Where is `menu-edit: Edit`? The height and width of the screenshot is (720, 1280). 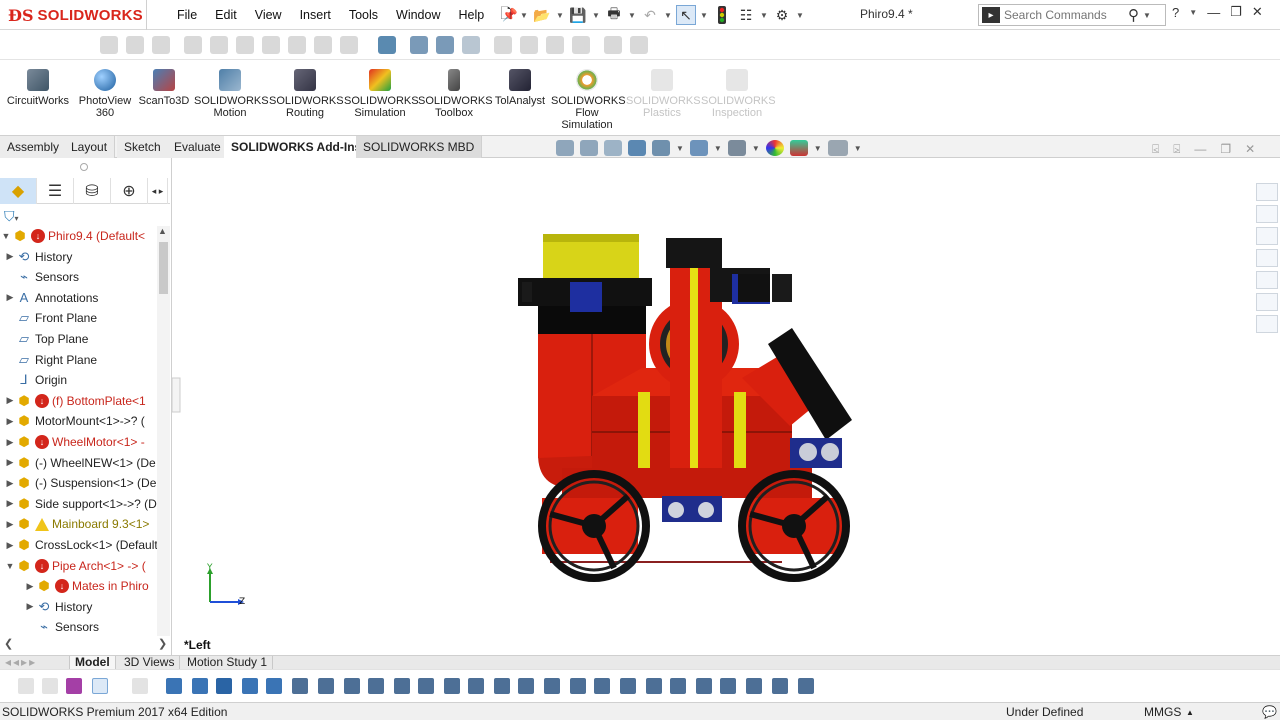
menu-edit: Edit is located at coordinates (226, 15).